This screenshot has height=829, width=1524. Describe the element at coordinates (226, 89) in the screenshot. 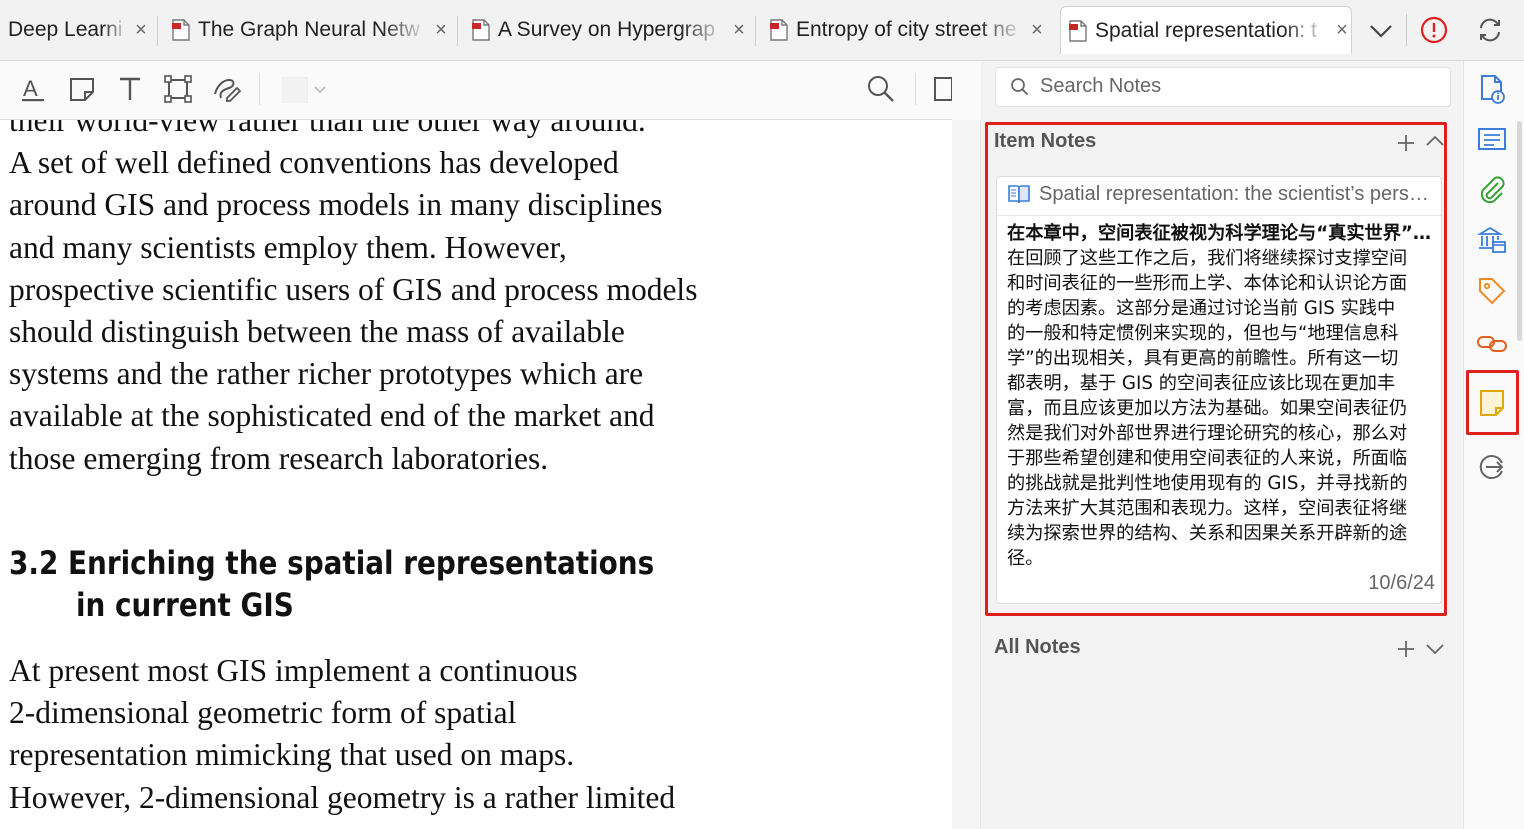

I see `ink-icon` at that location.